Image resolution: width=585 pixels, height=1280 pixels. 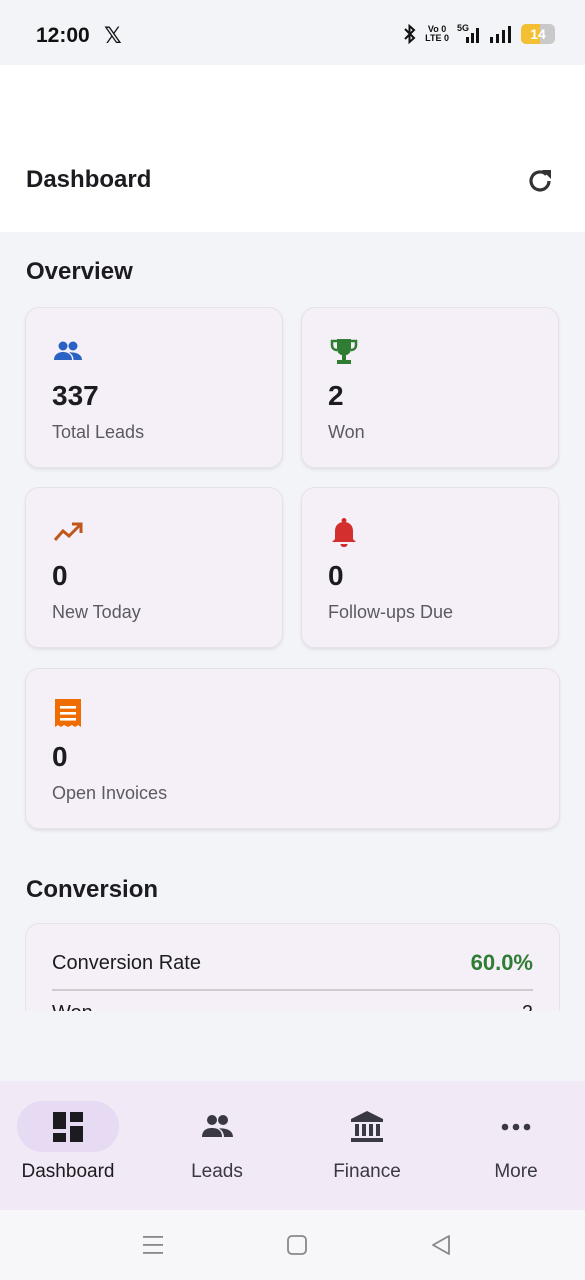 What do you see at coordinates (92, 889) in the screenshot?
I see `conversion-title: Conversion` at bounding box center [92, 889].